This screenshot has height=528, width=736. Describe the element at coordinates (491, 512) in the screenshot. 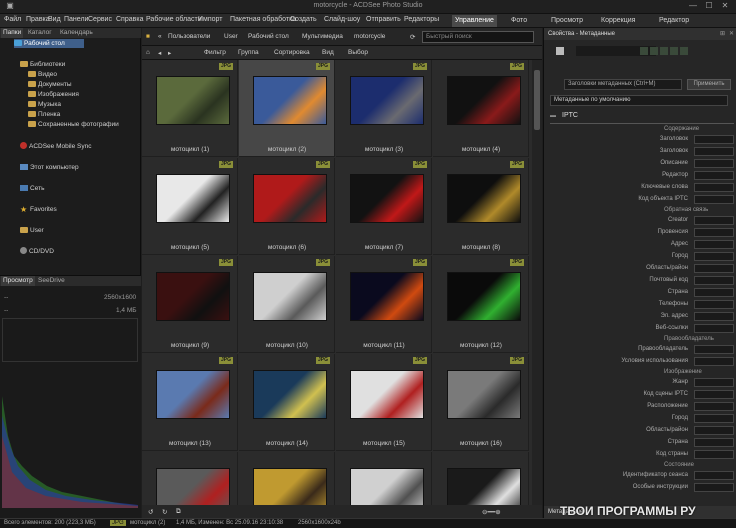

I see `zoom-slider-icon: ⊖━━⊕` at that location.